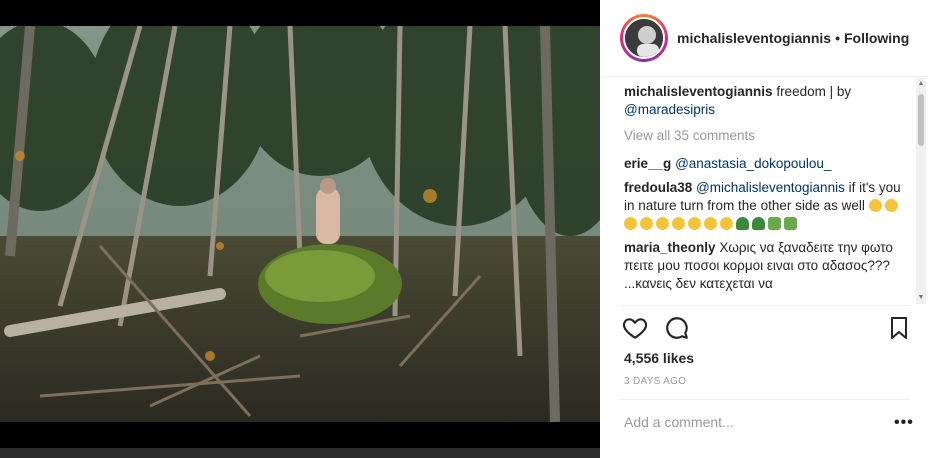 This screenshot has width=928, height=458. What do you see at coordinates (753, 163) in the screenshot?
I see `comment-mention: @anastasia_dokopoulou_` at bounding box center [753, 163].